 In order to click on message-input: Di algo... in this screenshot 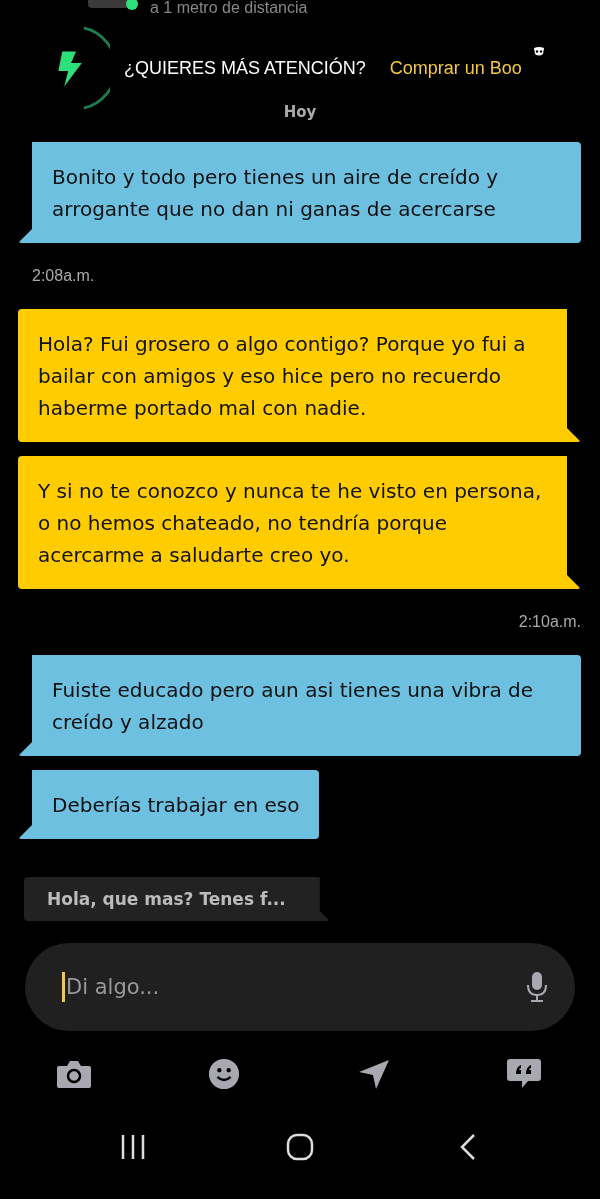, I will do `click(295, 987)`.